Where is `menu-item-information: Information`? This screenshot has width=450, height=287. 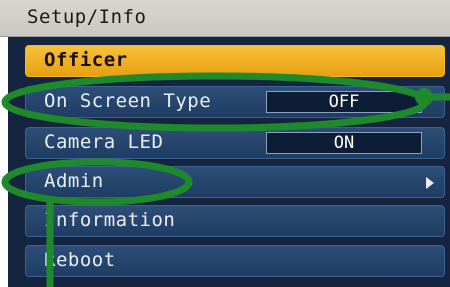
menu-item-information: Information is located at coordinates (235, 221).